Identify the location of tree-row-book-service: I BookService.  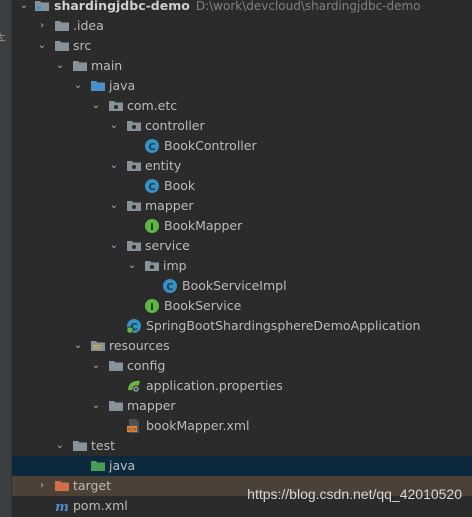
(242, 306).